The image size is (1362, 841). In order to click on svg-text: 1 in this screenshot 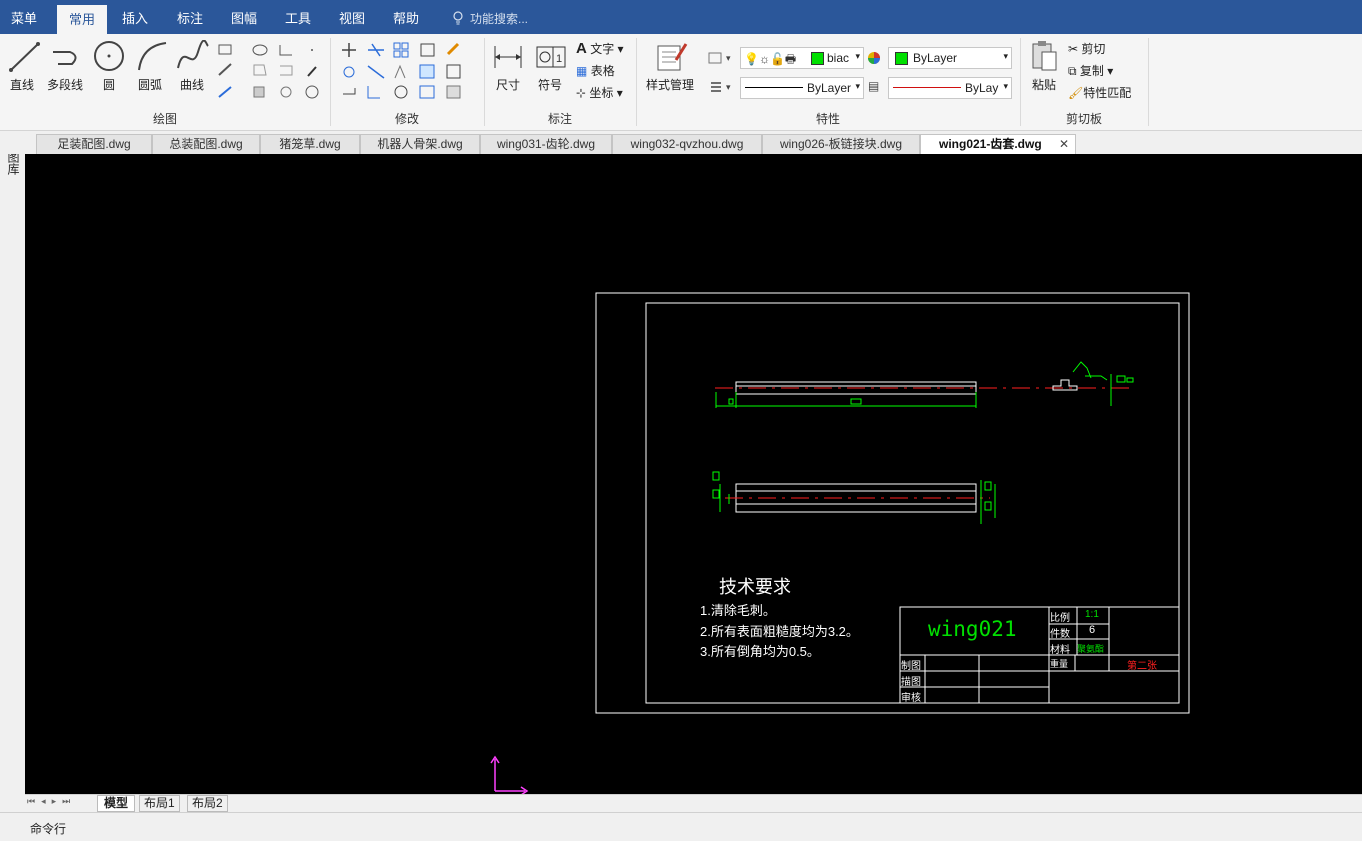, I will do `click(559, 59)`.